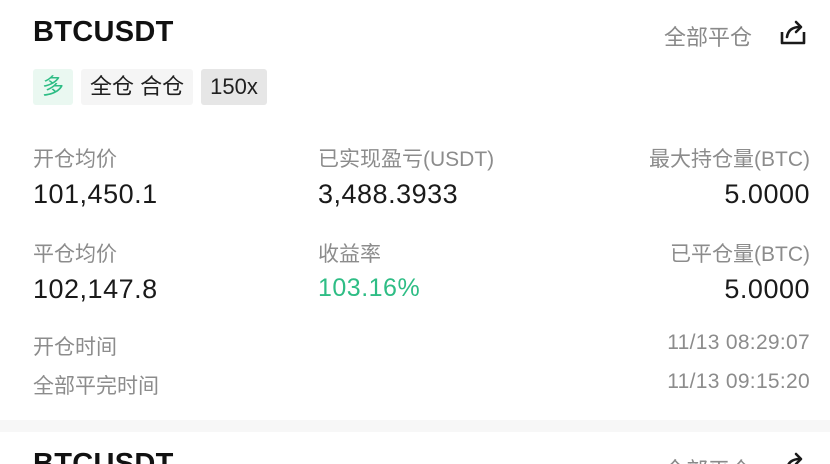 Image resolution: width=830 pixels, height=464 pixels. Describe the element at coordinates (369, 288) in the screenshot. I see `roi-value: 103.16%` at that location.